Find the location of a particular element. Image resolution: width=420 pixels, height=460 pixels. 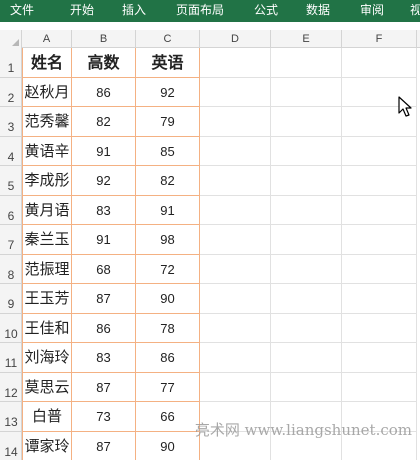

cell-d9 is located at coordinates (235, 299).